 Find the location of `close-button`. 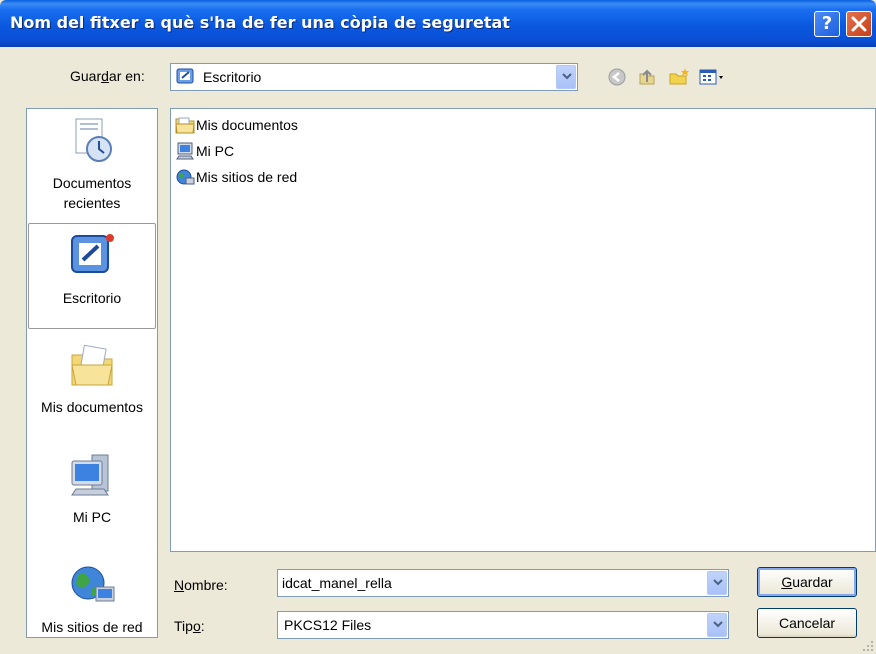

close-button is located at coordinates (859, 24).